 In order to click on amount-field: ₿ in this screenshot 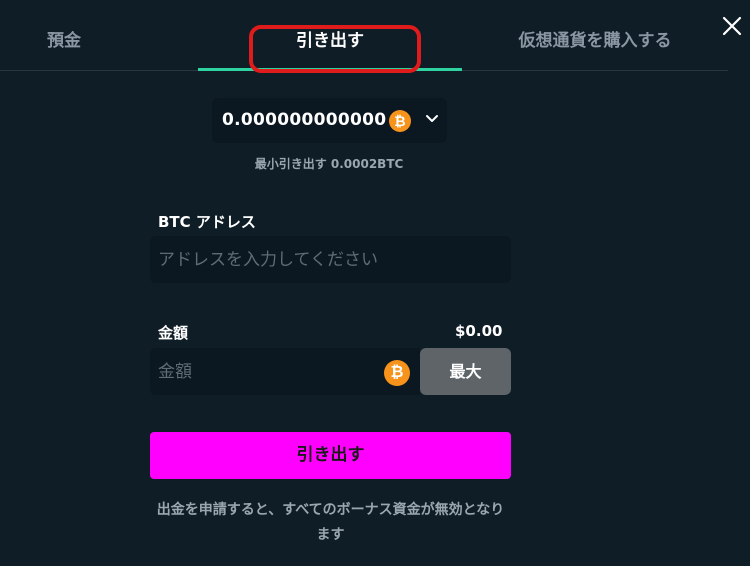, I will do `click(285, 371)`.